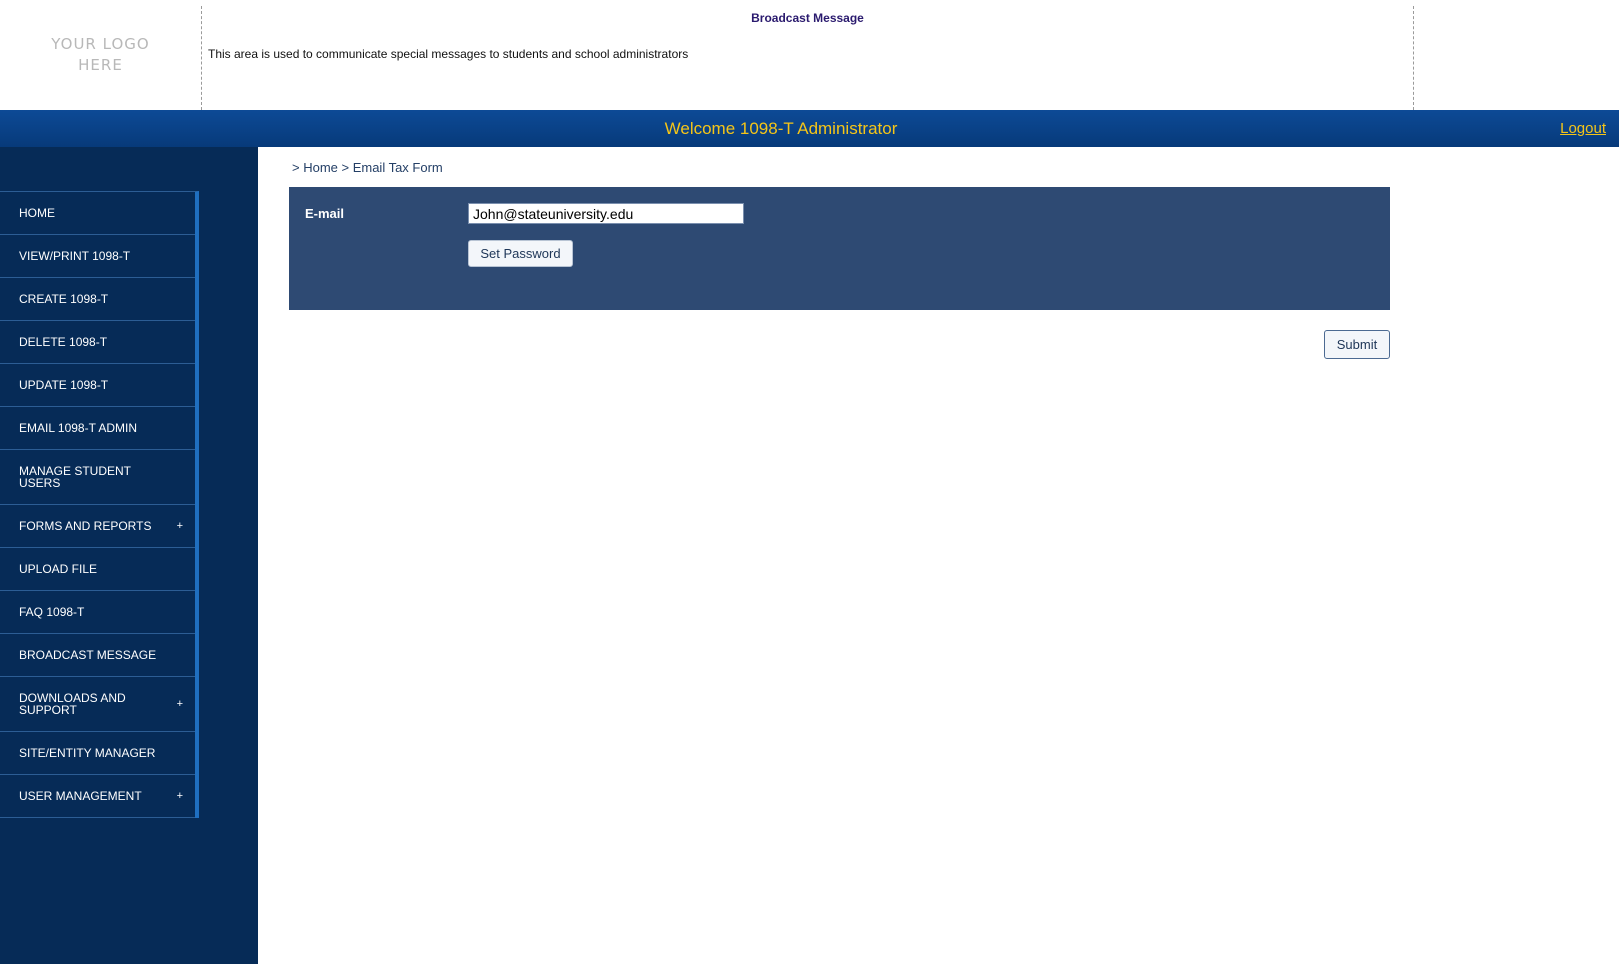 The image size is (1619, 964). I want to click on sidebar-item-downloads-and-support: DOWNLOADS AND SUPPORT +, so click(97, 704).